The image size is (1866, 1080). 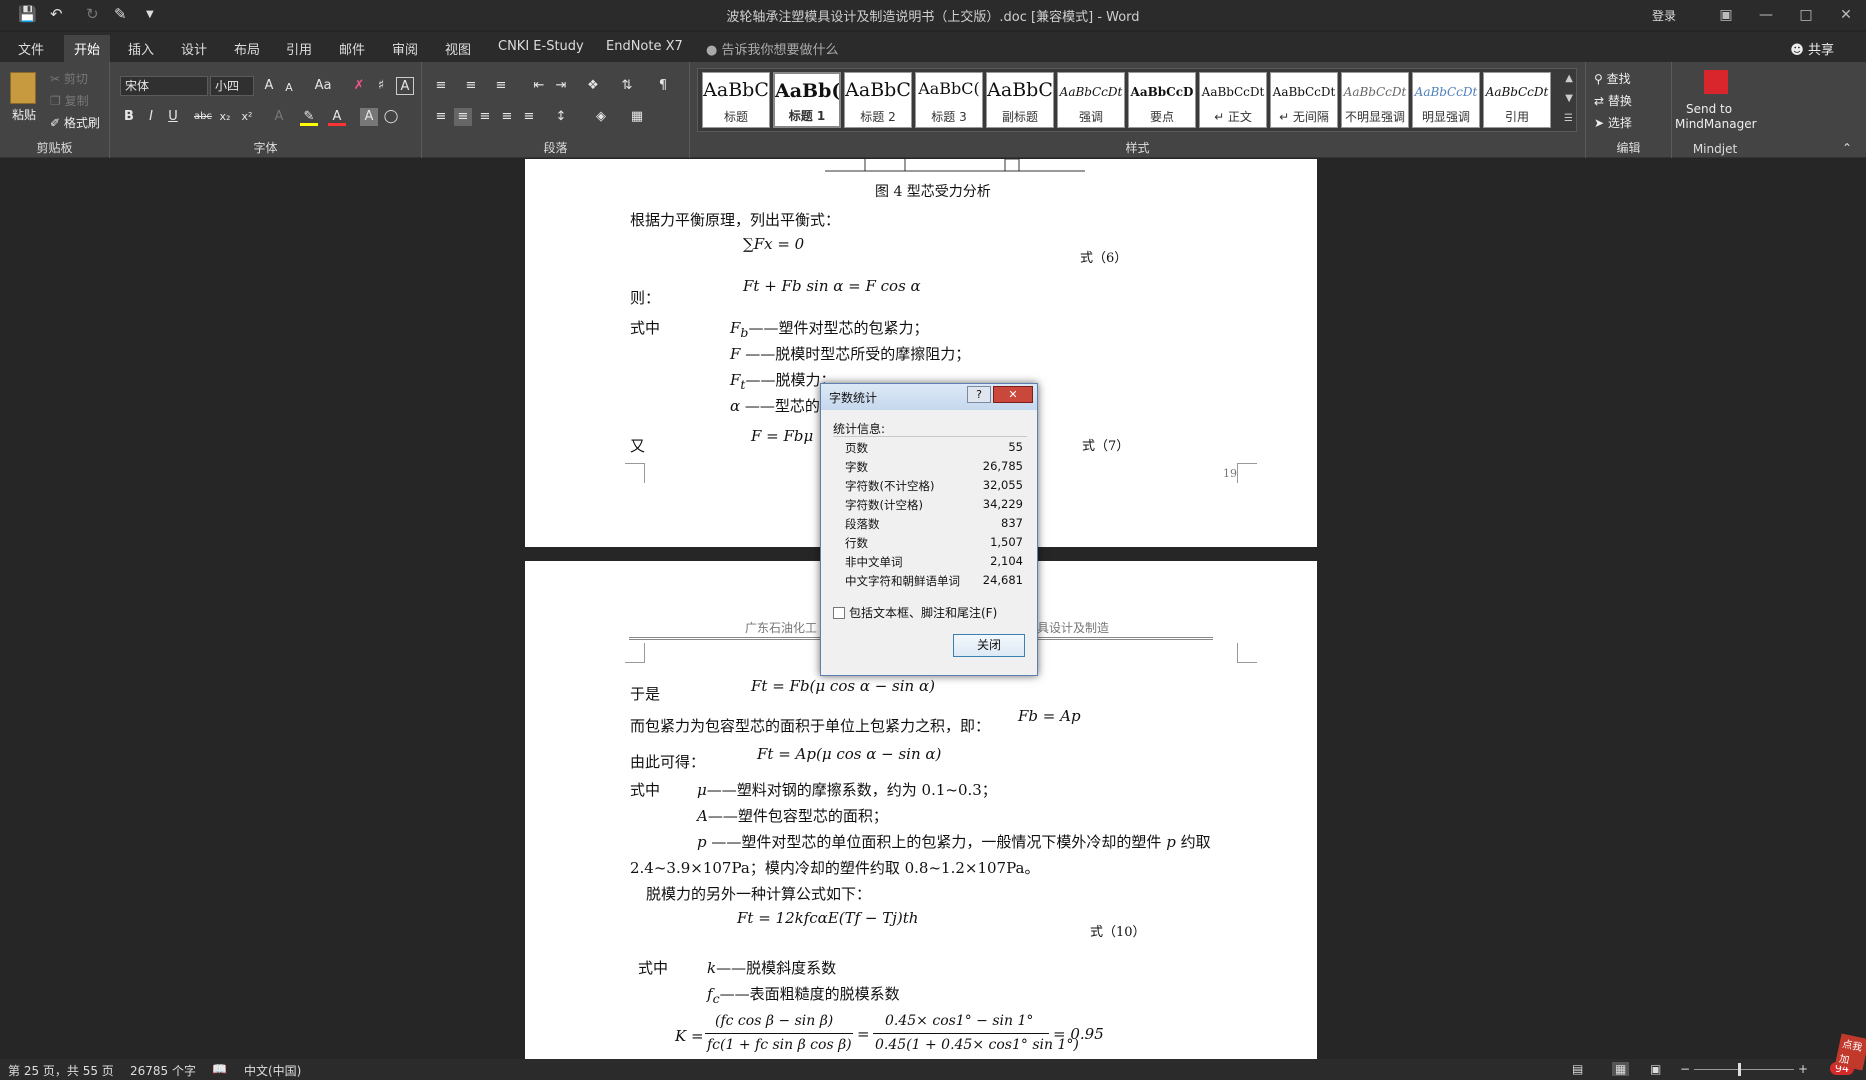 What do you see at coordinates (1716, 124) in the screenshot?
I see `mindmanager-label: MindManager` at bounding box center [1716, 124].